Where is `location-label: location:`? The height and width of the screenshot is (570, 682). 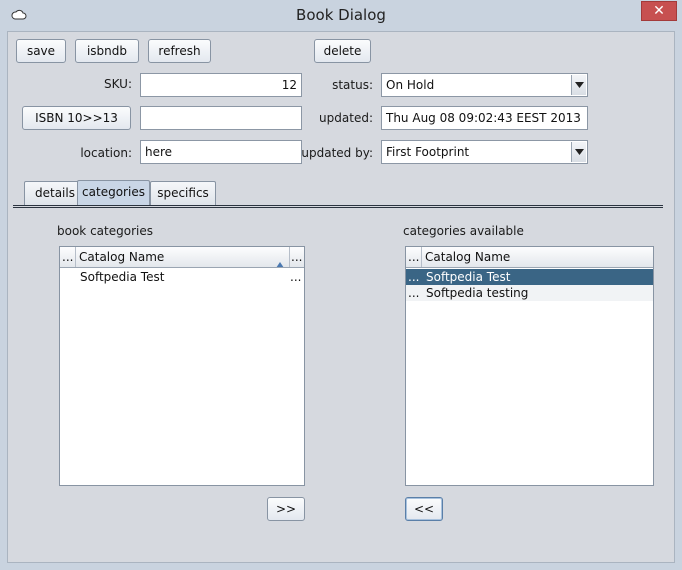 location-label: location: is located at coordinates (106, 153).